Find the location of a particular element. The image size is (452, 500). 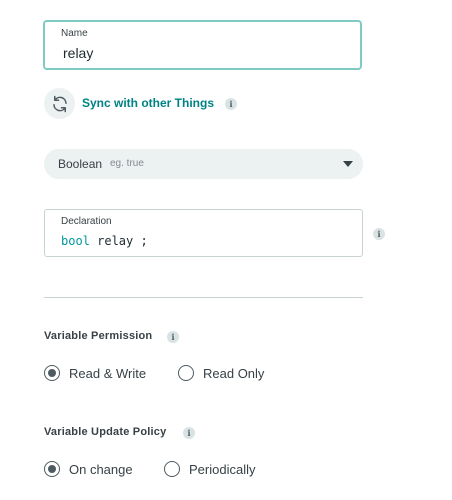

radio-on-change-circle is located at coordinates (52, 469).